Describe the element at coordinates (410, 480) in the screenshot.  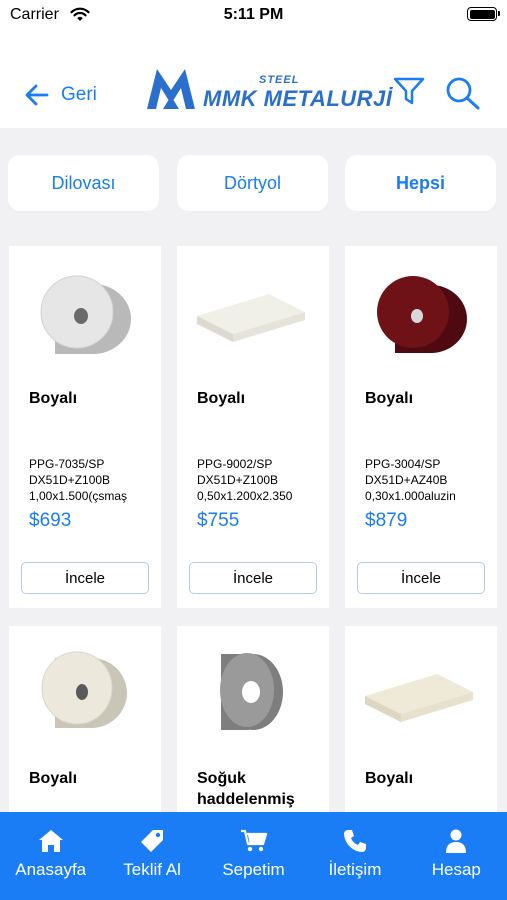
I see `product-description: PPG-3004/SP DX51D+AZ40B 0,30x1.000aluzin` at that location.